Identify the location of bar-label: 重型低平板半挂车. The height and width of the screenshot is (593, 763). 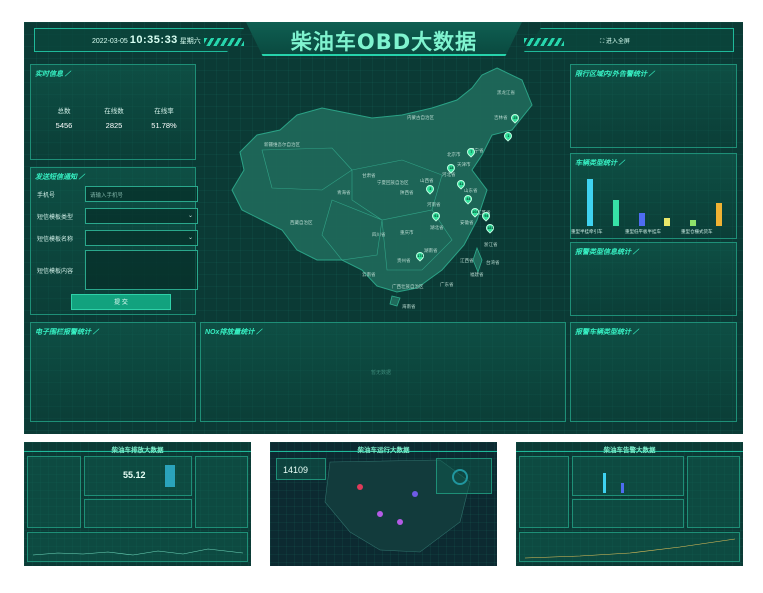
(643, 231).